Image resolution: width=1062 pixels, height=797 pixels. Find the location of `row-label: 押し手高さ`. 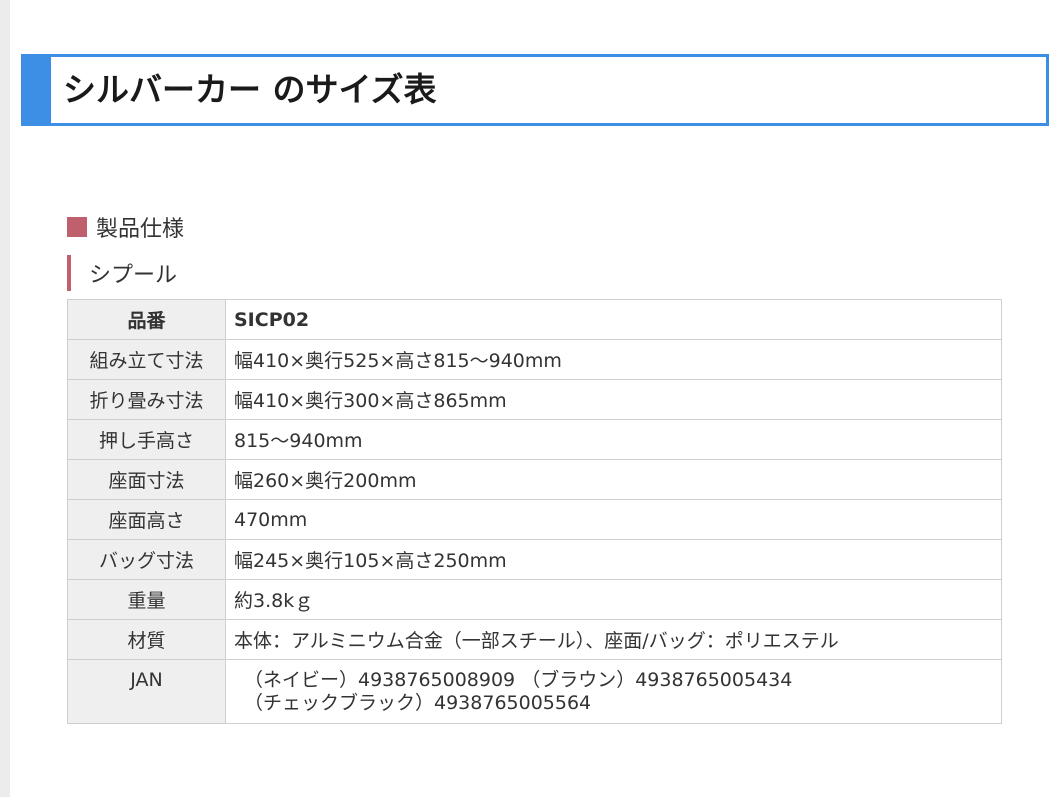

row-label: 押し手高さ is located at coordinates (146, 439).